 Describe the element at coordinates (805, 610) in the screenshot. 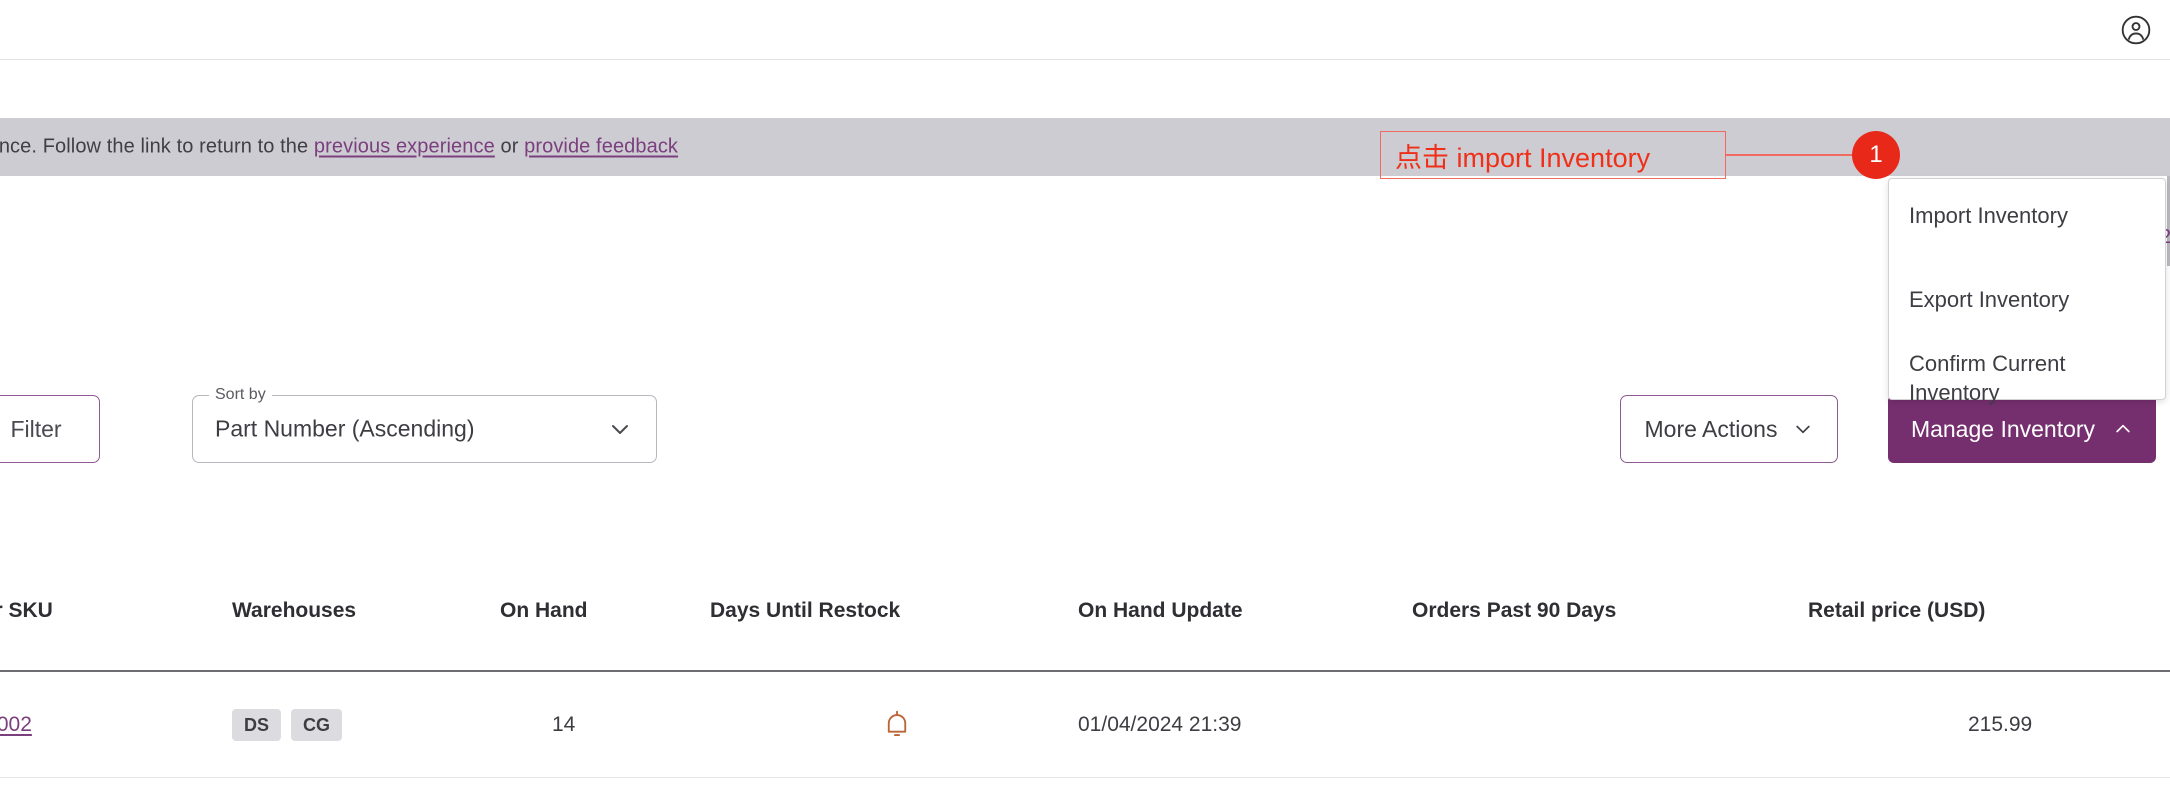

I see `column-header-days-until-restock: Days Until Restock` at that location.